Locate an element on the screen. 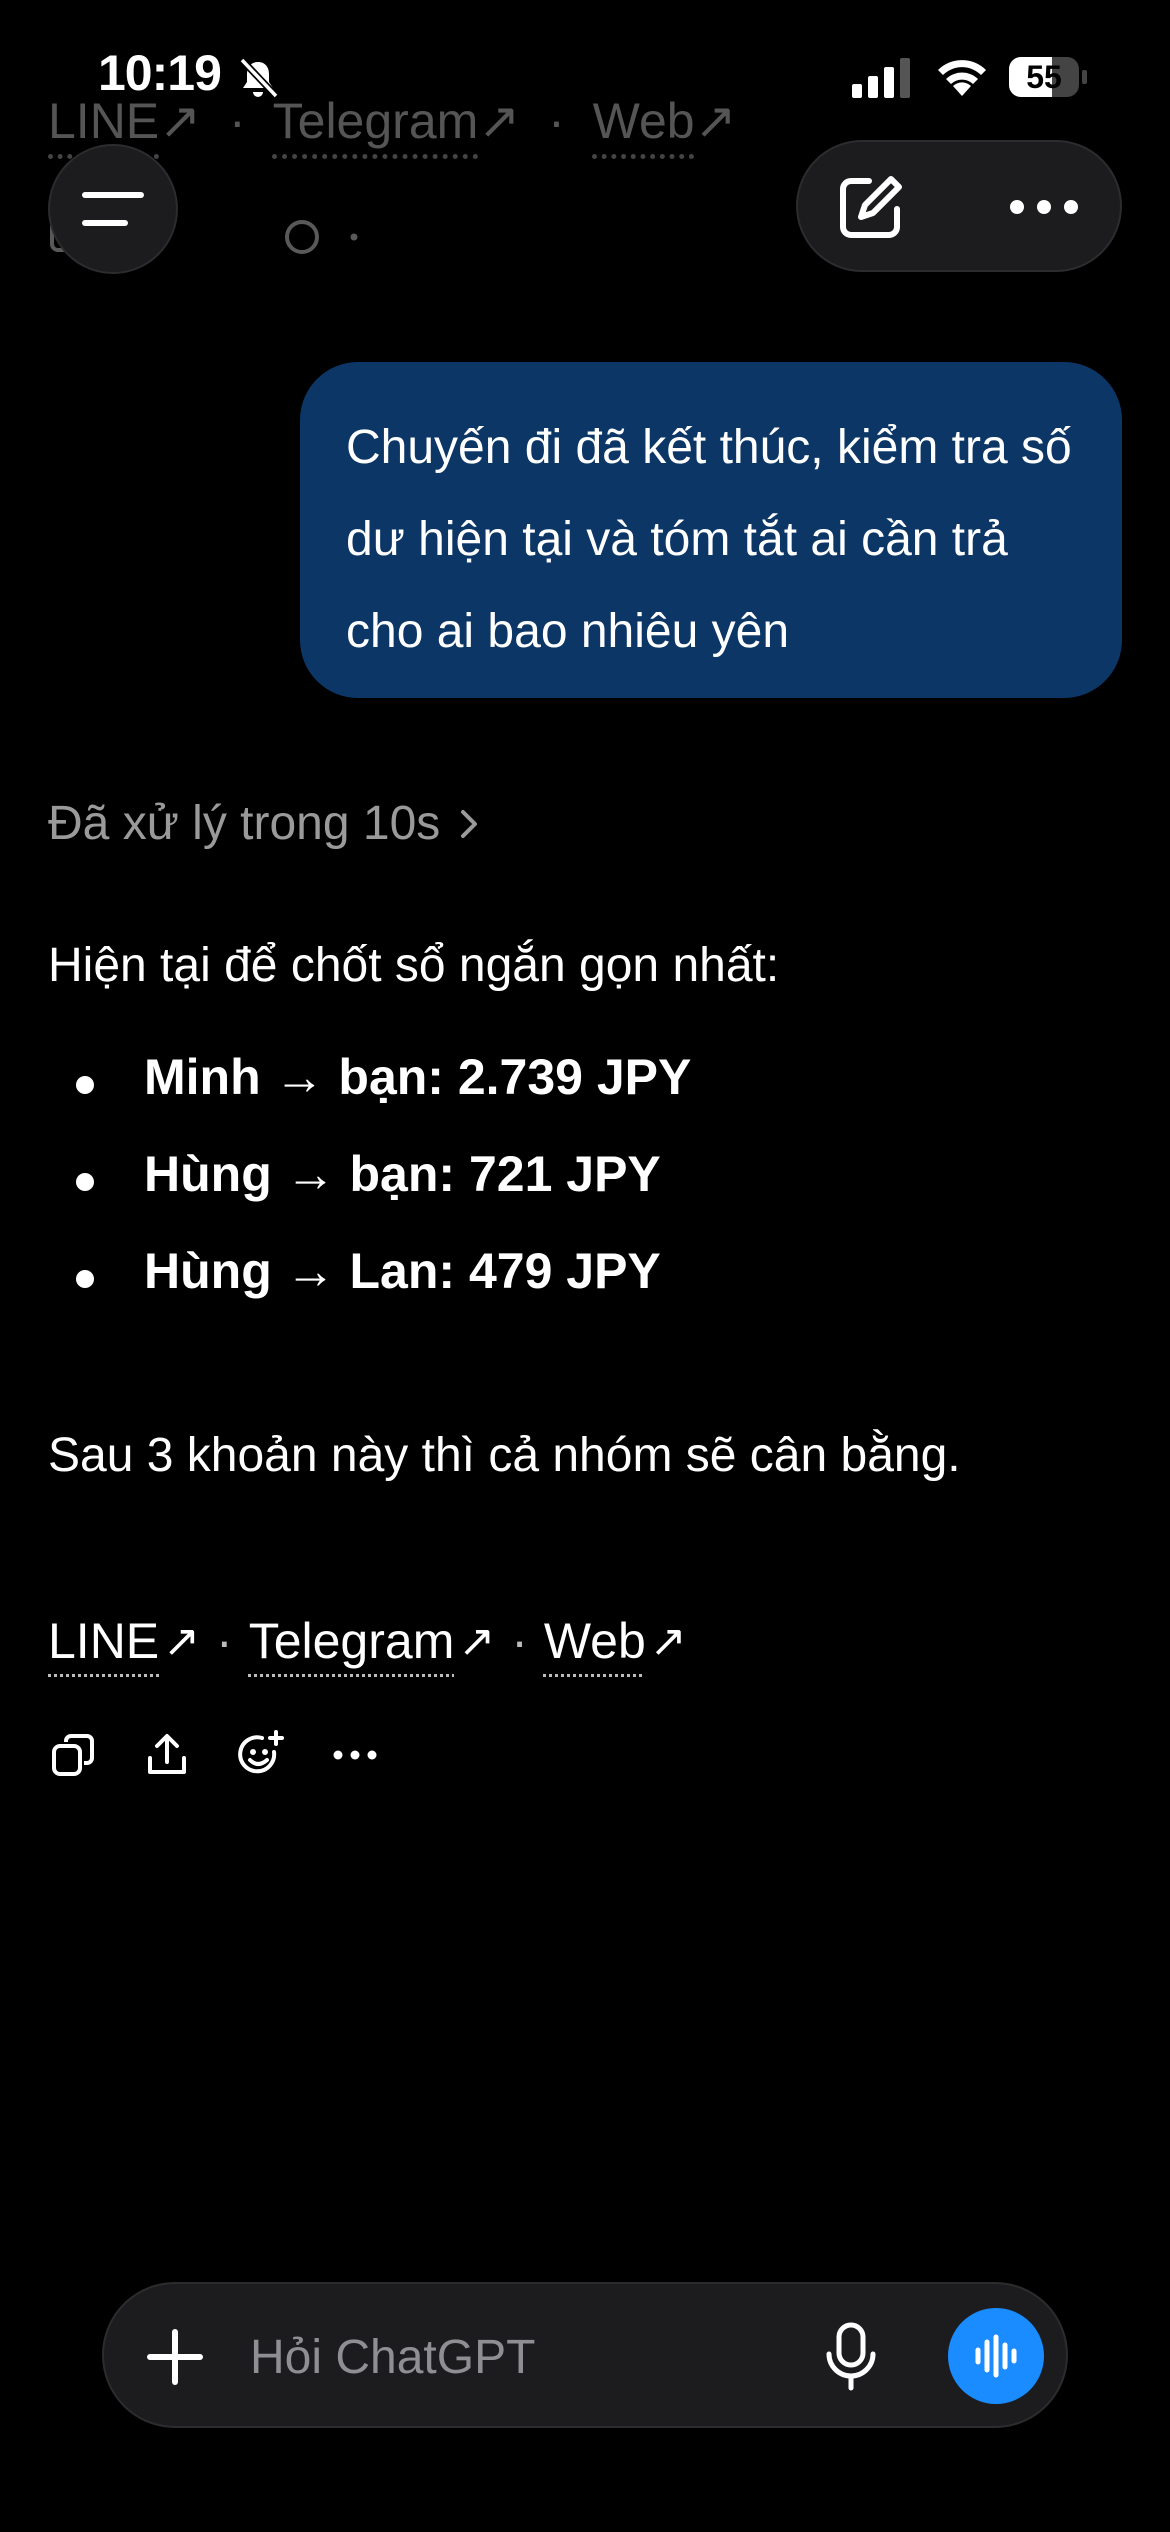 This screenshot has width=1170, height=2532. compose-icon is located at coordinates (871, 207).